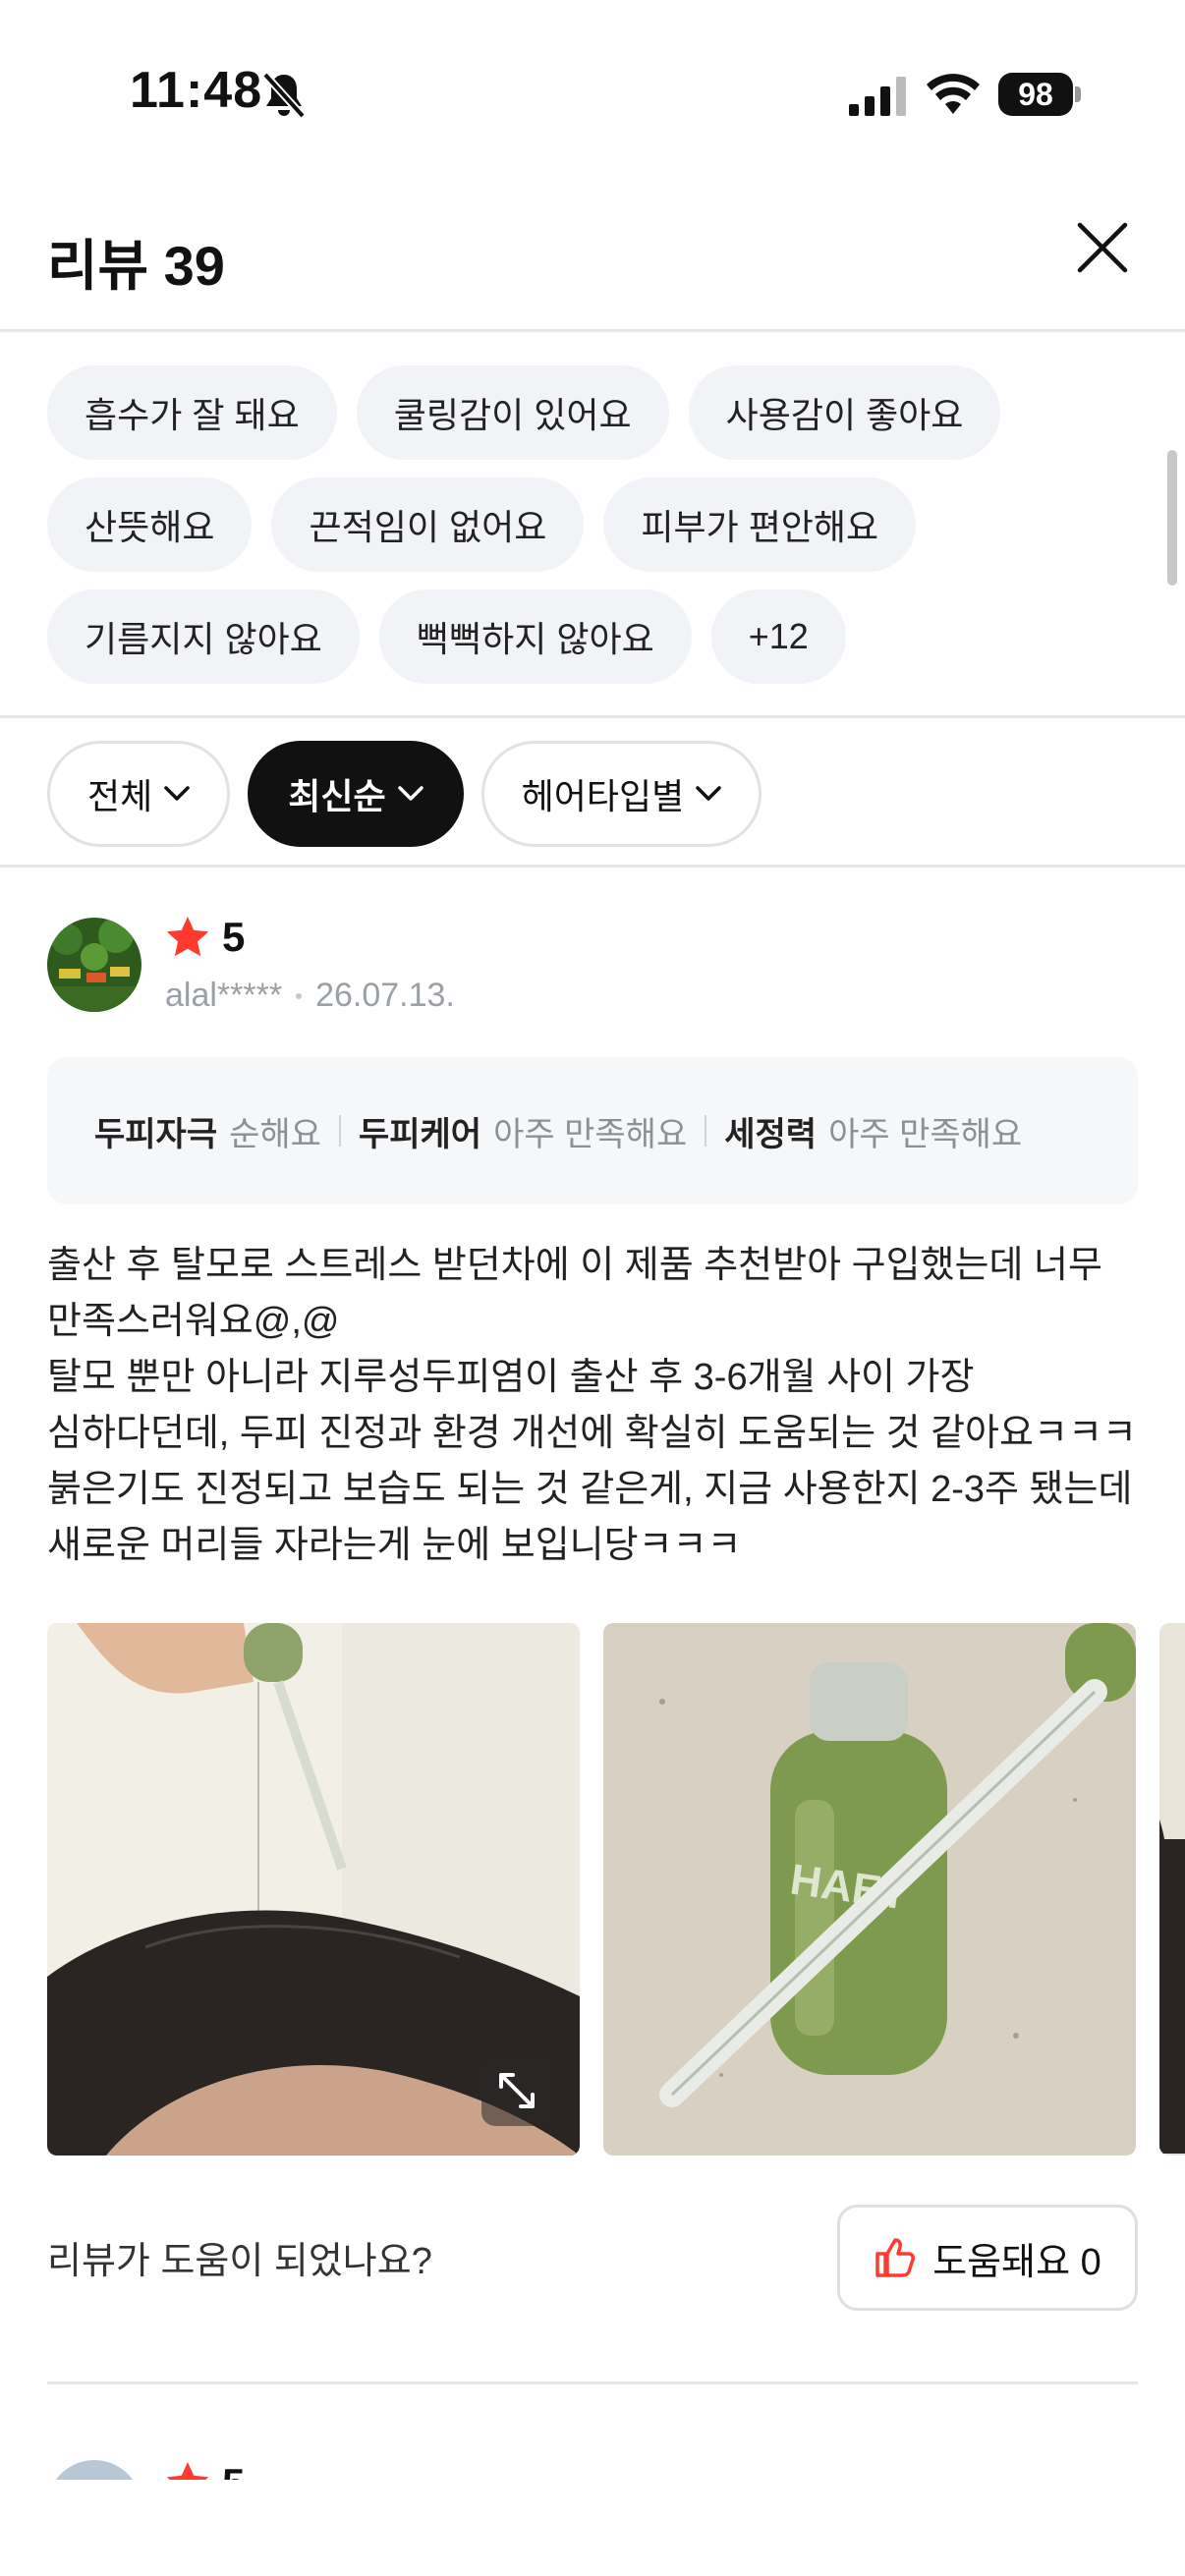 This screenshot has height=2576, width=1185. I want to click on helpful-button: 도움돼요 0, so click(988, 2258).